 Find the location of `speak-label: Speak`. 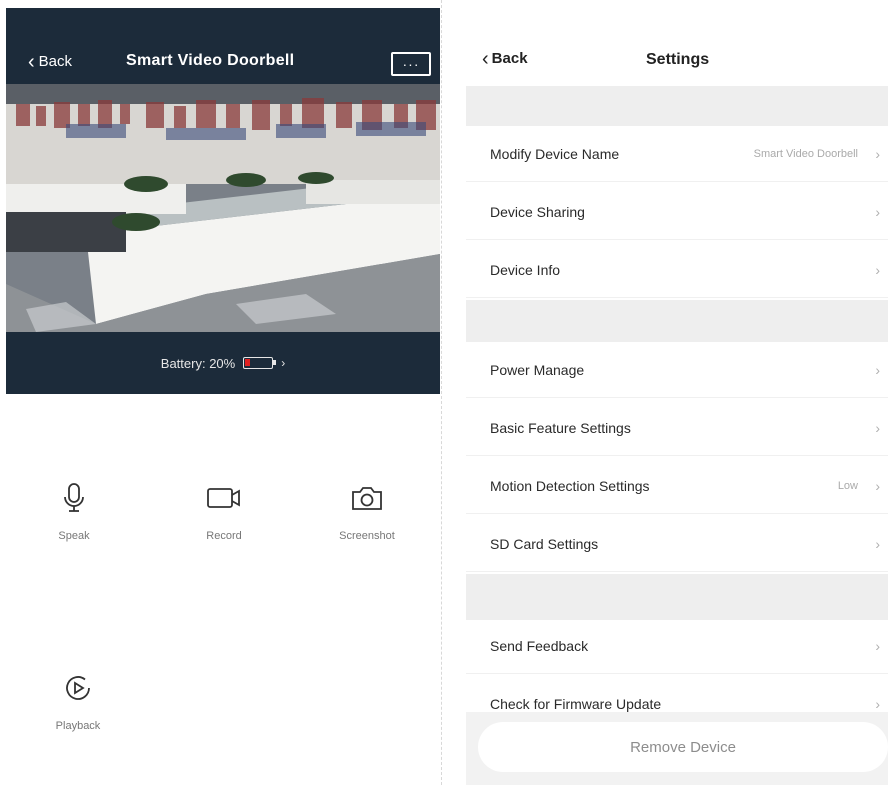

speak-label: Speak is located at coordinates (74, 536).